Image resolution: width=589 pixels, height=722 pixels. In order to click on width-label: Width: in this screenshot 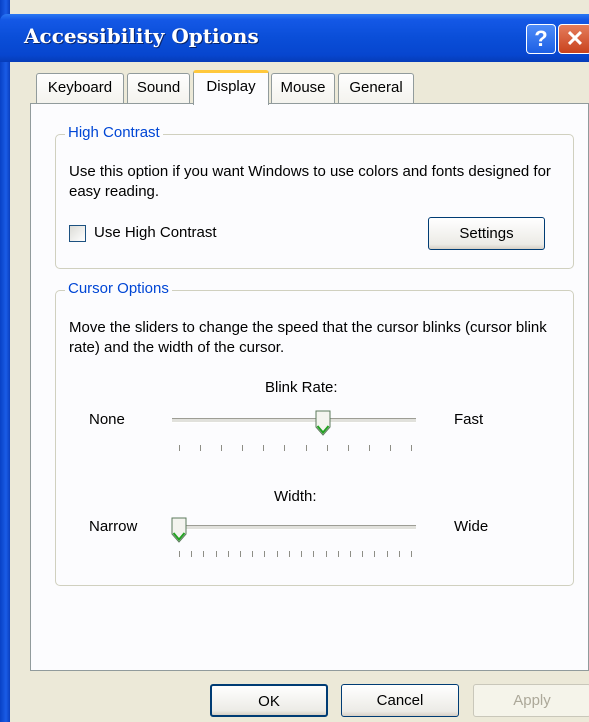, I will do `click(295, 496)`.